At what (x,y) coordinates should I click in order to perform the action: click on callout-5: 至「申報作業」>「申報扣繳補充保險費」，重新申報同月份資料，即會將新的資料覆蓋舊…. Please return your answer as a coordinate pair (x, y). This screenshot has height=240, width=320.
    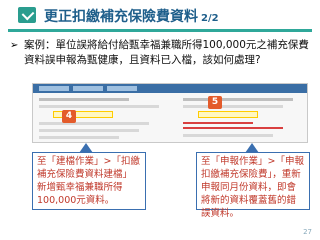
    Looking at the image, I should click on (253, 185).